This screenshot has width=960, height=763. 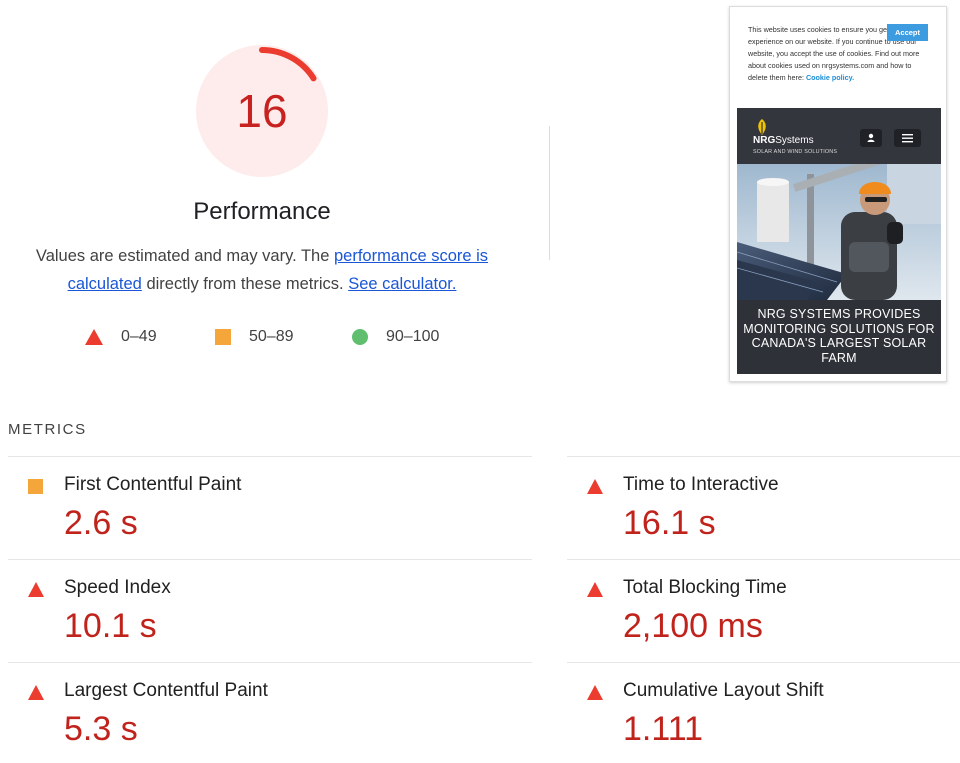 What do you see at coordinates (139, 336) in the screenshot?
I see `legend-range: 0–49` at bounding box center [139, 336].